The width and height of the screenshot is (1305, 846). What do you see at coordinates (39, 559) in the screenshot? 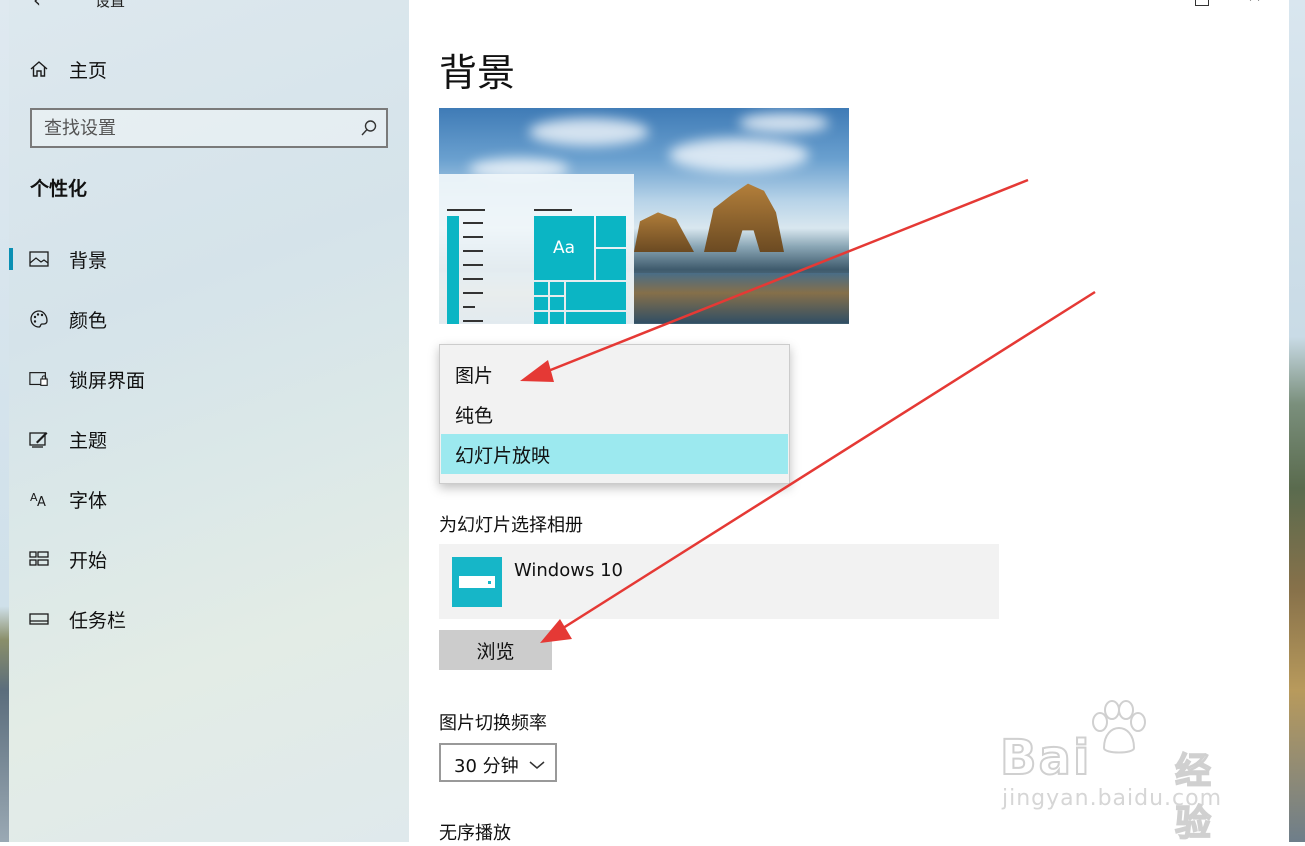
I see `start-icon` at bounding box center [39, 559].